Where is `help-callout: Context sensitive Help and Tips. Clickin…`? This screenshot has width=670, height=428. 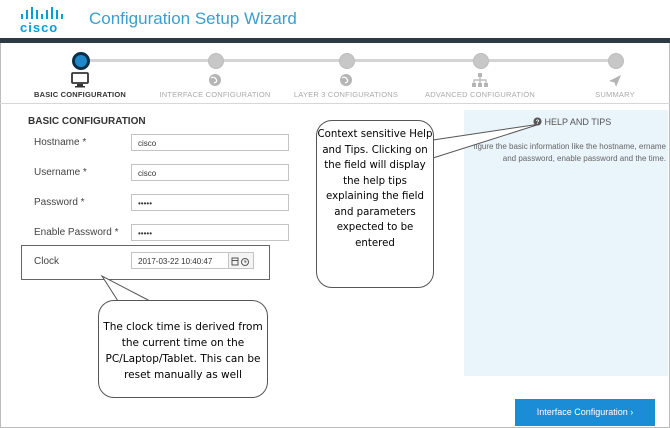 help-callout: Context sensitive Help and Tips. Clickin… is located at coordinates (375, 204).